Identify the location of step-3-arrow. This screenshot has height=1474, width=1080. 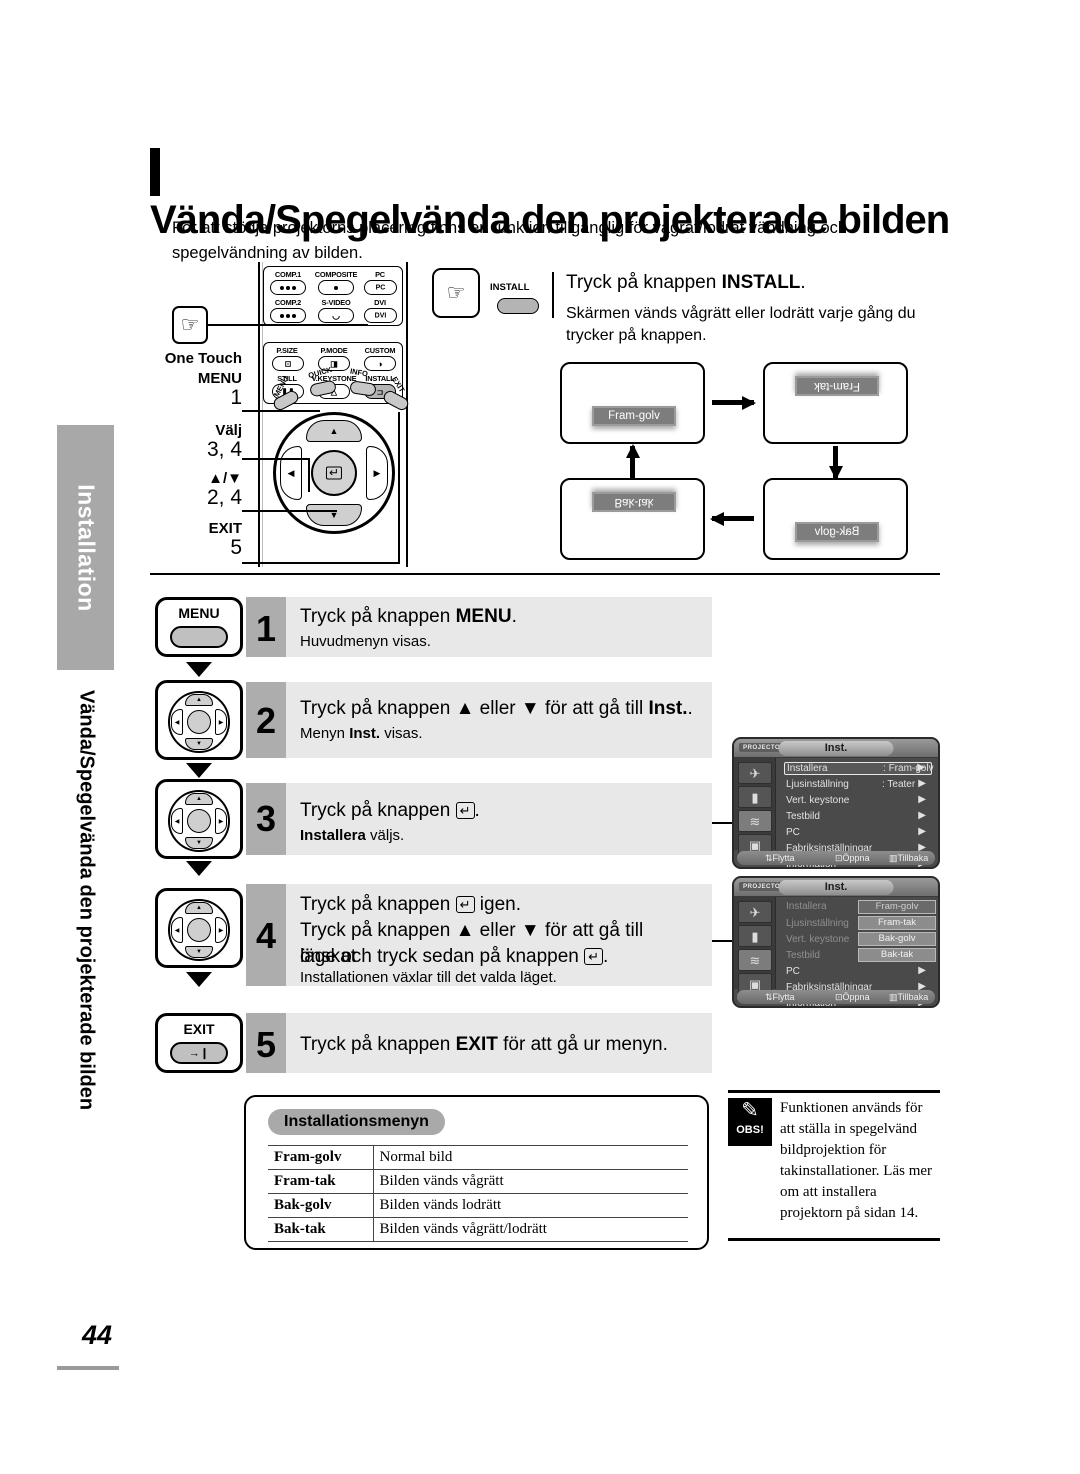
(199, 868).